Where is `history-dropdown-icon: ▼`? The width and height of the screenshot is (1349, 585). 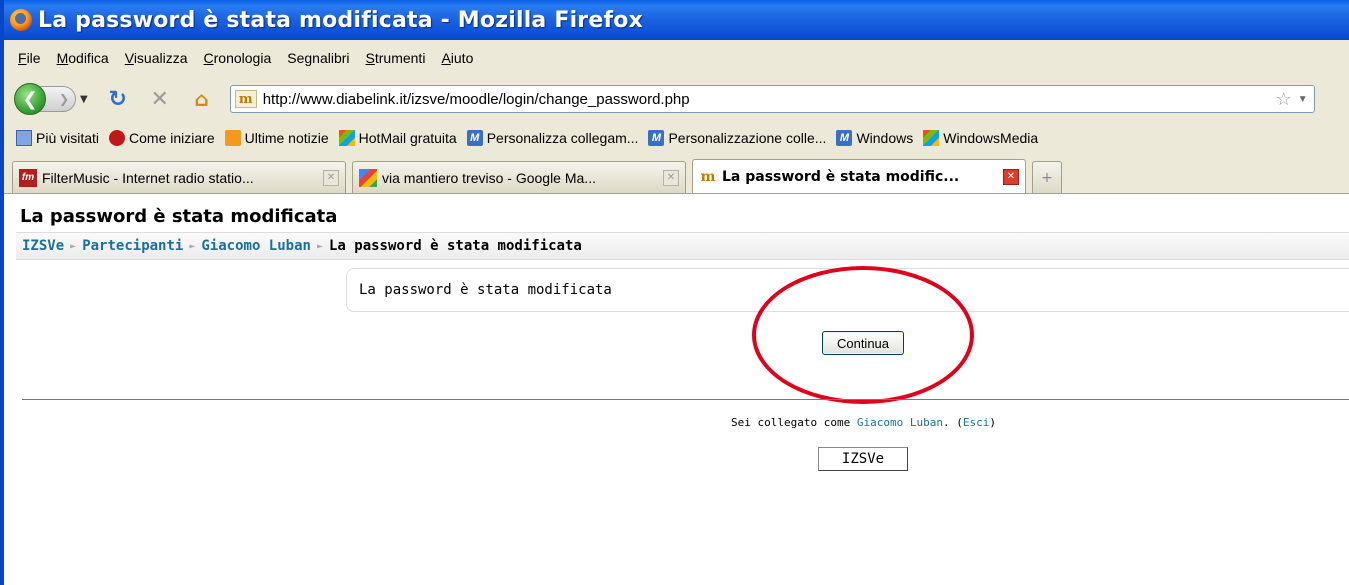 history-dropdown-icon: ▼ is located at coordinates (84, 99).